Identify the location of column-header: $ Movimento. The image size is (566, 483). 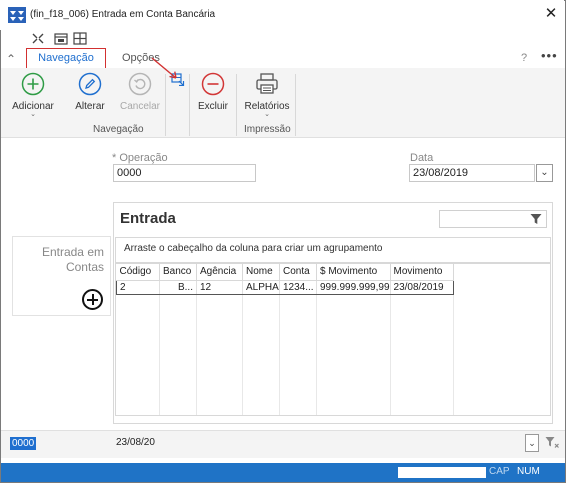
(353, 272).